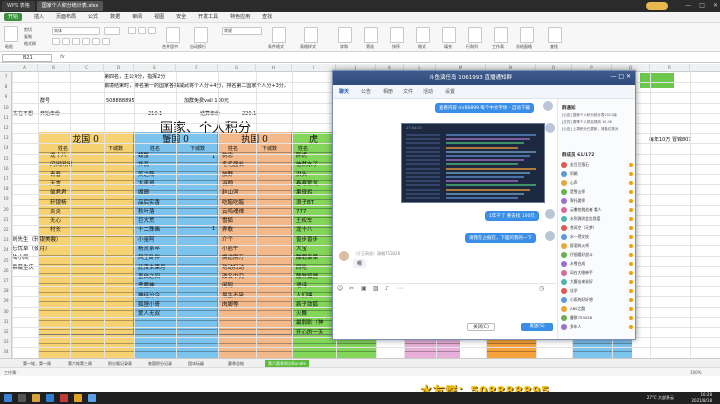  What do you see at coordinates (93, 17) in the screenshot?
I see `menu-formulas: 公式` at bounding box center [93, 17].